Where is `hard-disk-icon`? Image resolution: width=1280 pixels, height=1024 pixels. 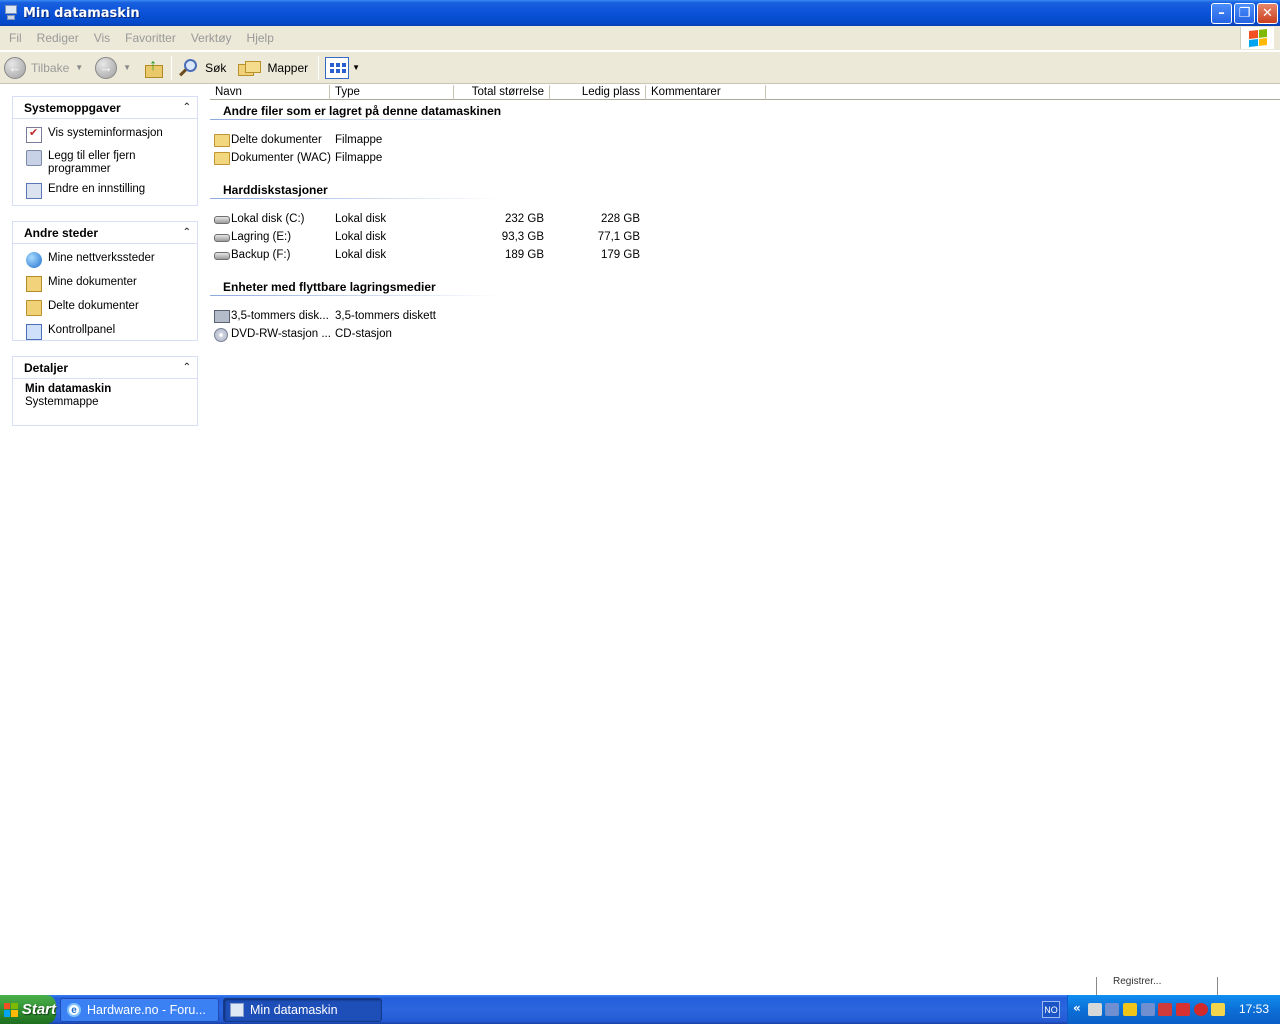 hard-disk-icon is located at coordinates (222, 220).